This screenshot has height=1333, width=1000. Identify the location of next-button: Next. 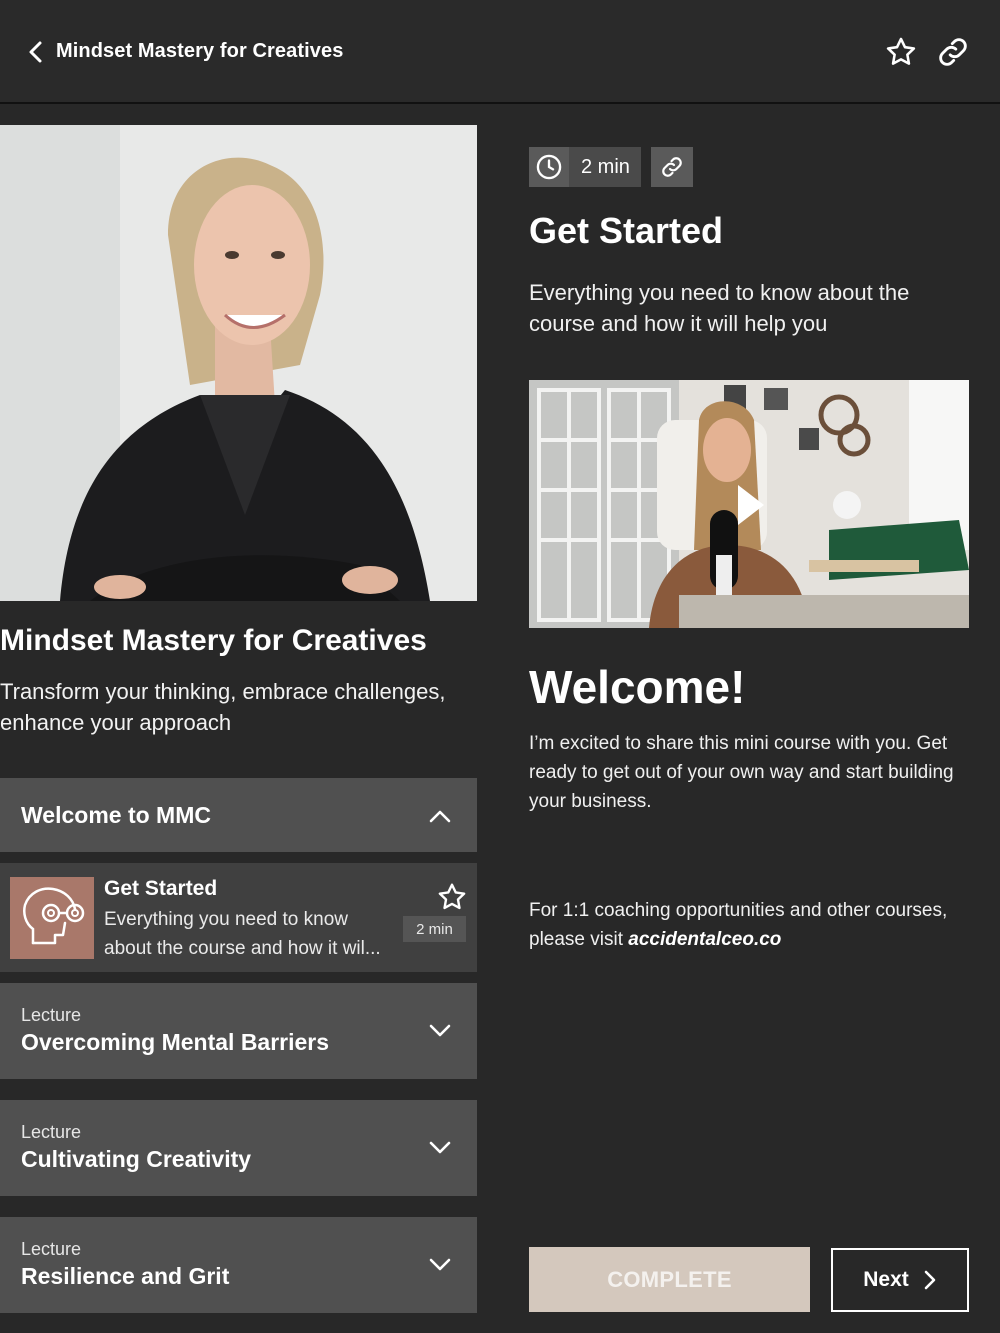
(900, 1280).